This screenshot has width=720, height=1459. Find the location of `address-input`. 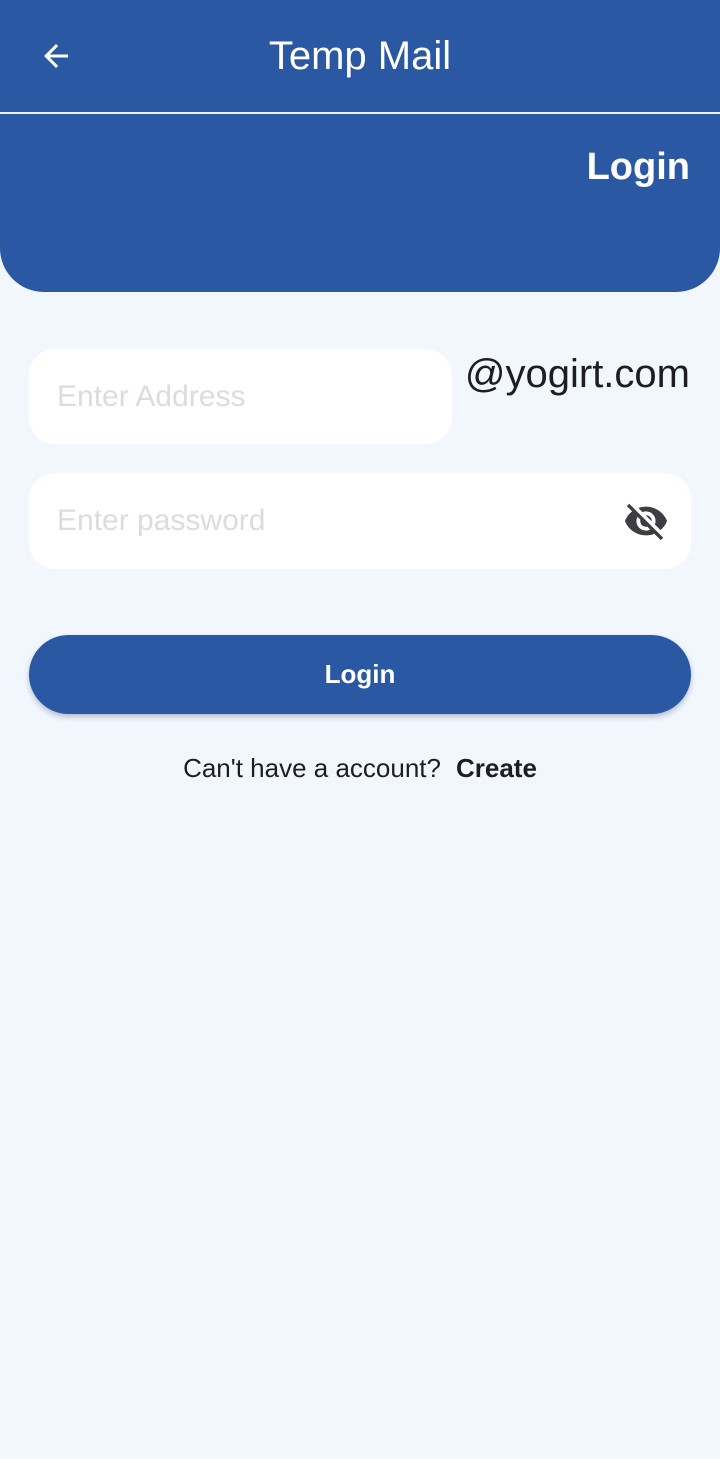

address-input is located at coordinates (247, 396).